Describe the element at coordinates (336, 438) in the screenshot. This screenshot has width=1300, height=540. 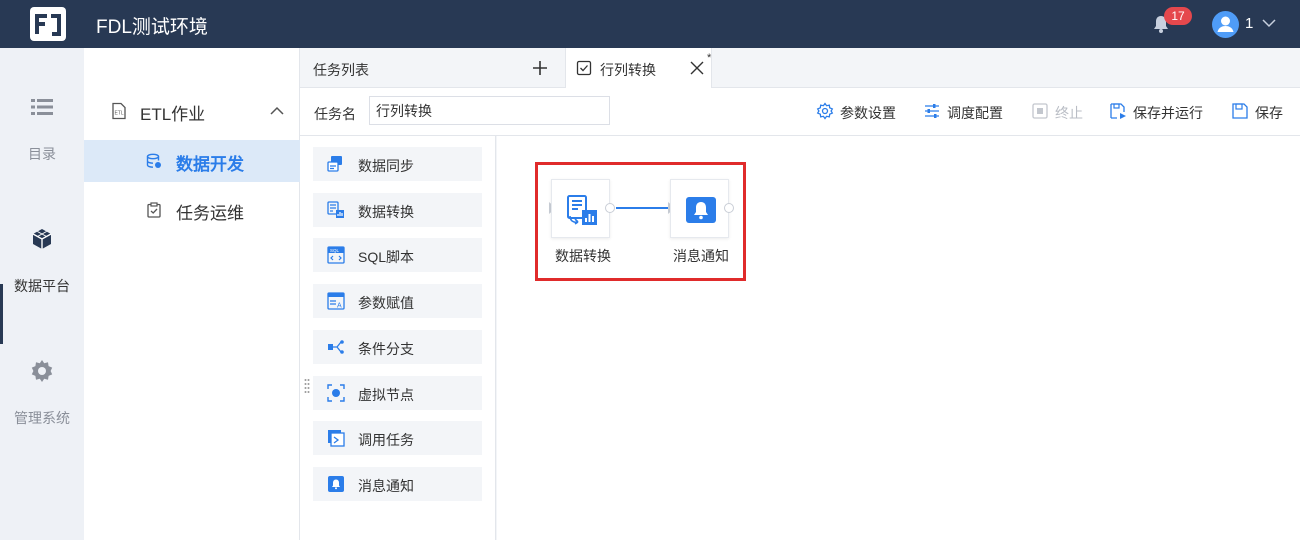
I see `call-task-icon` at that location.